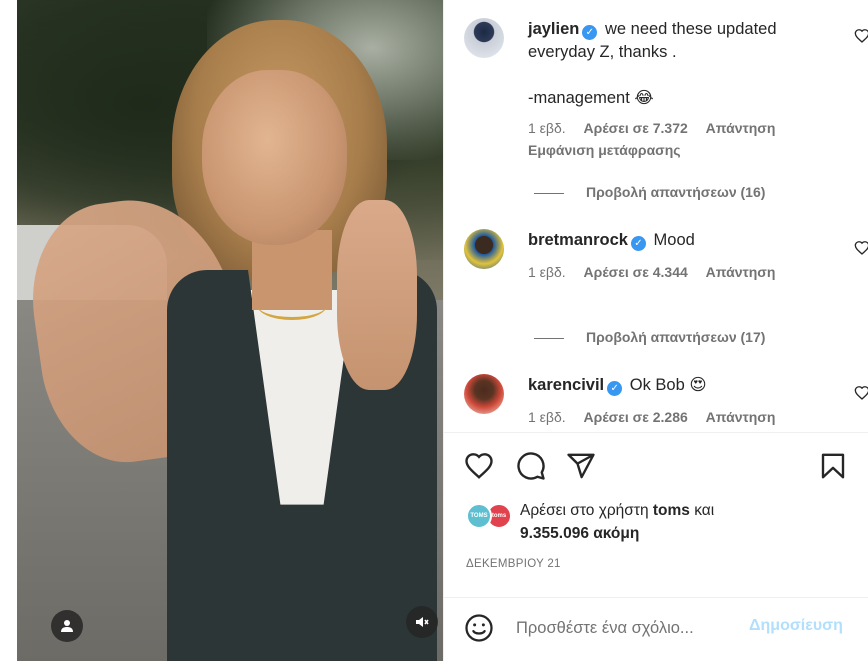 The height and width of the screenshot is (661, 868). Describe the element at coordinates (690, 29) in the screenshot. I see `comment-text-line1: we need these updated` at that location.